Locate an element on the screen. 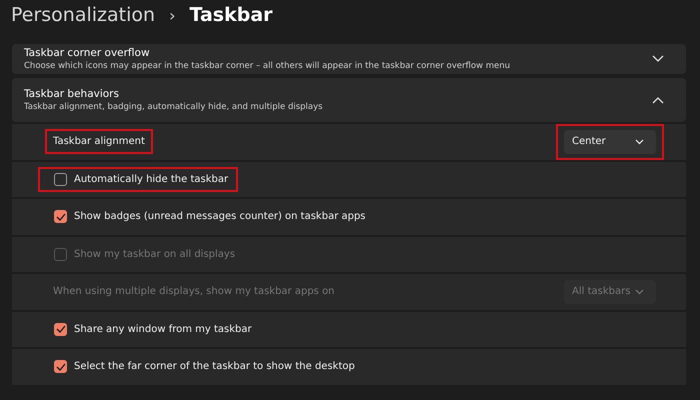 The image size is (700, 400). dropdown: Center is located at coordinates (610, 142).